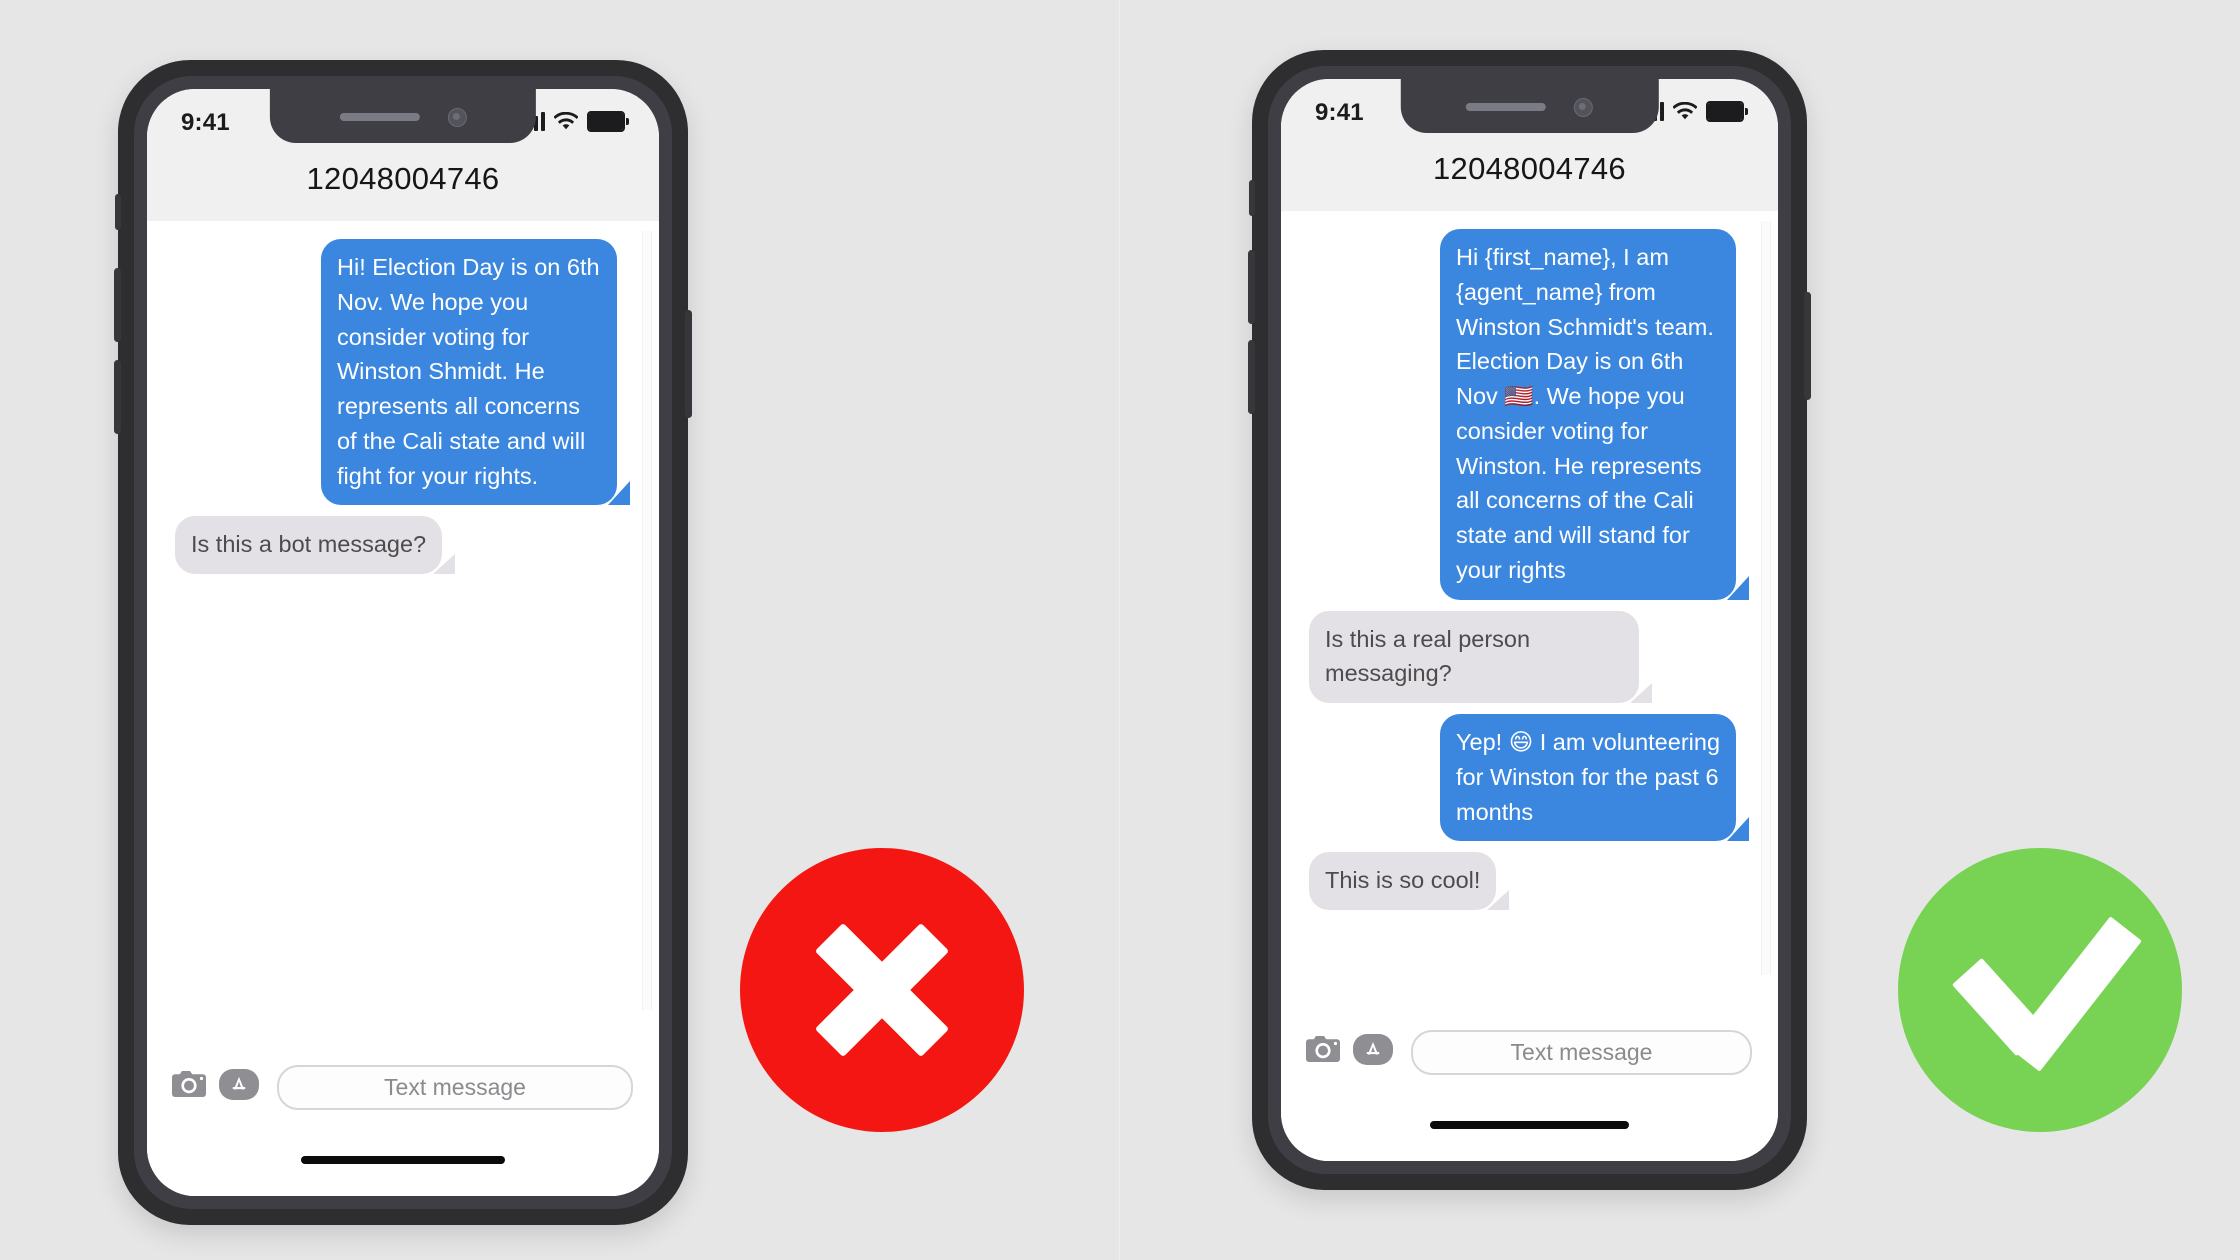  What do you see at coordinates (1409, 881) in the screenshot?
I see `message-bubble-incoming: This is so cool!` at bounding box center [1409, 881].